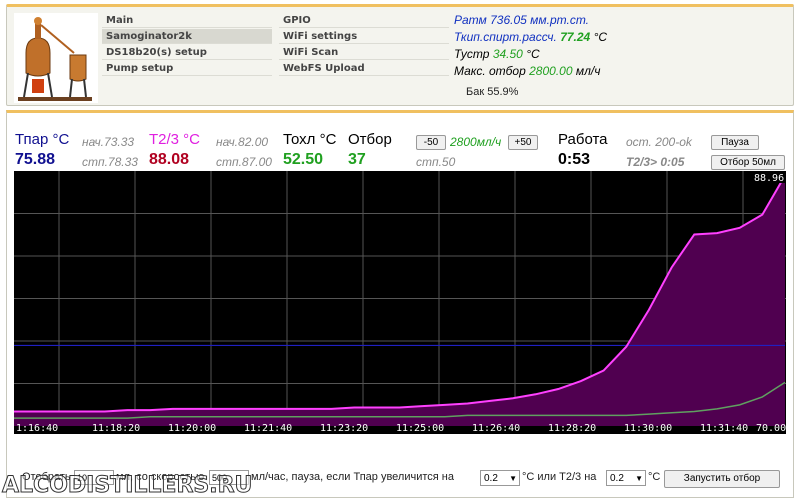  I want to click on x-tick-label: 11:25:00, so click(420, 428).